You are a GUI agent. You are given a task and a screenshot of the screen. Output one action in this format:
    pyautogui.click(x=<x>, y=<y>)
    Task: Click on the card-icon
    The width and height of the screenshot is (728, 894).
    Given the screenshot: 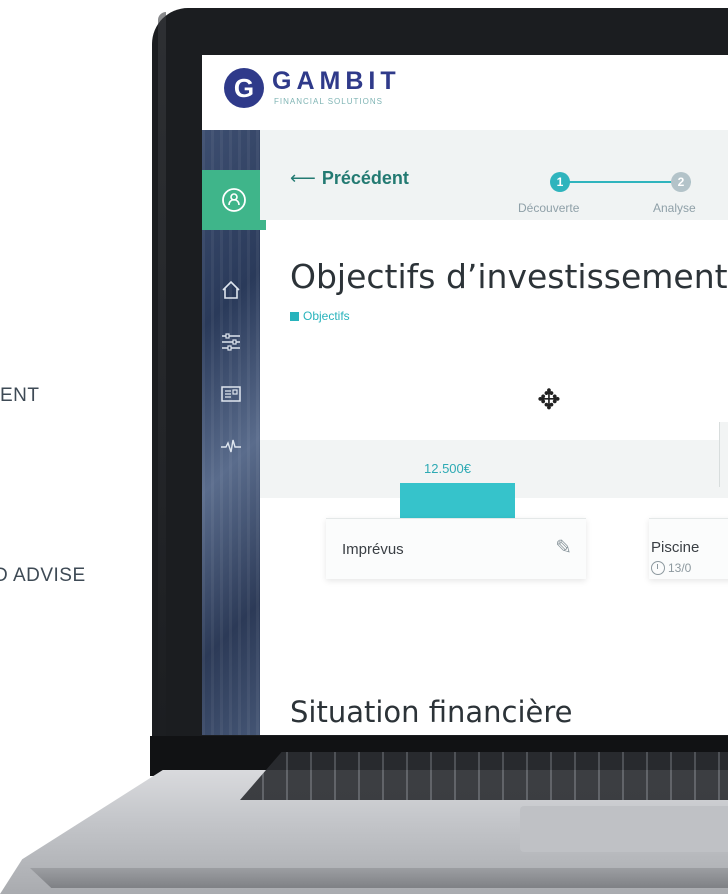 What is the action you would take?
    pyautogui.click(x=231, y=394)
    